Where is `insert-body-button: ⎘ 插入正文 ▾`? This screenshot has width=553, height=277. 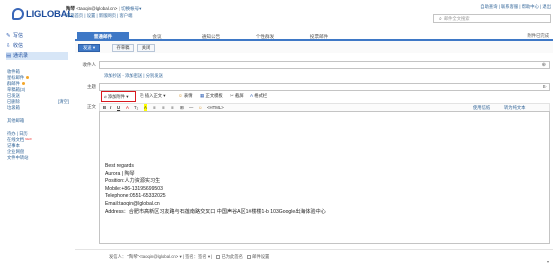
insert-body-button: ⎘ 插入正文 ▾ is located at coordinates (152, 96).